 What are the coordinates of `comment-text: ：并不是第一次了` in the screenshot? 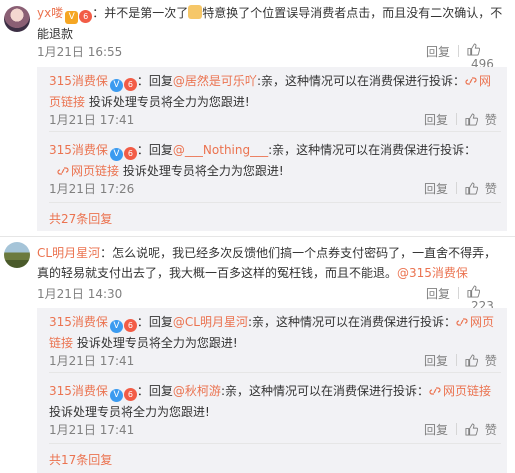 It's located at (140, 13).